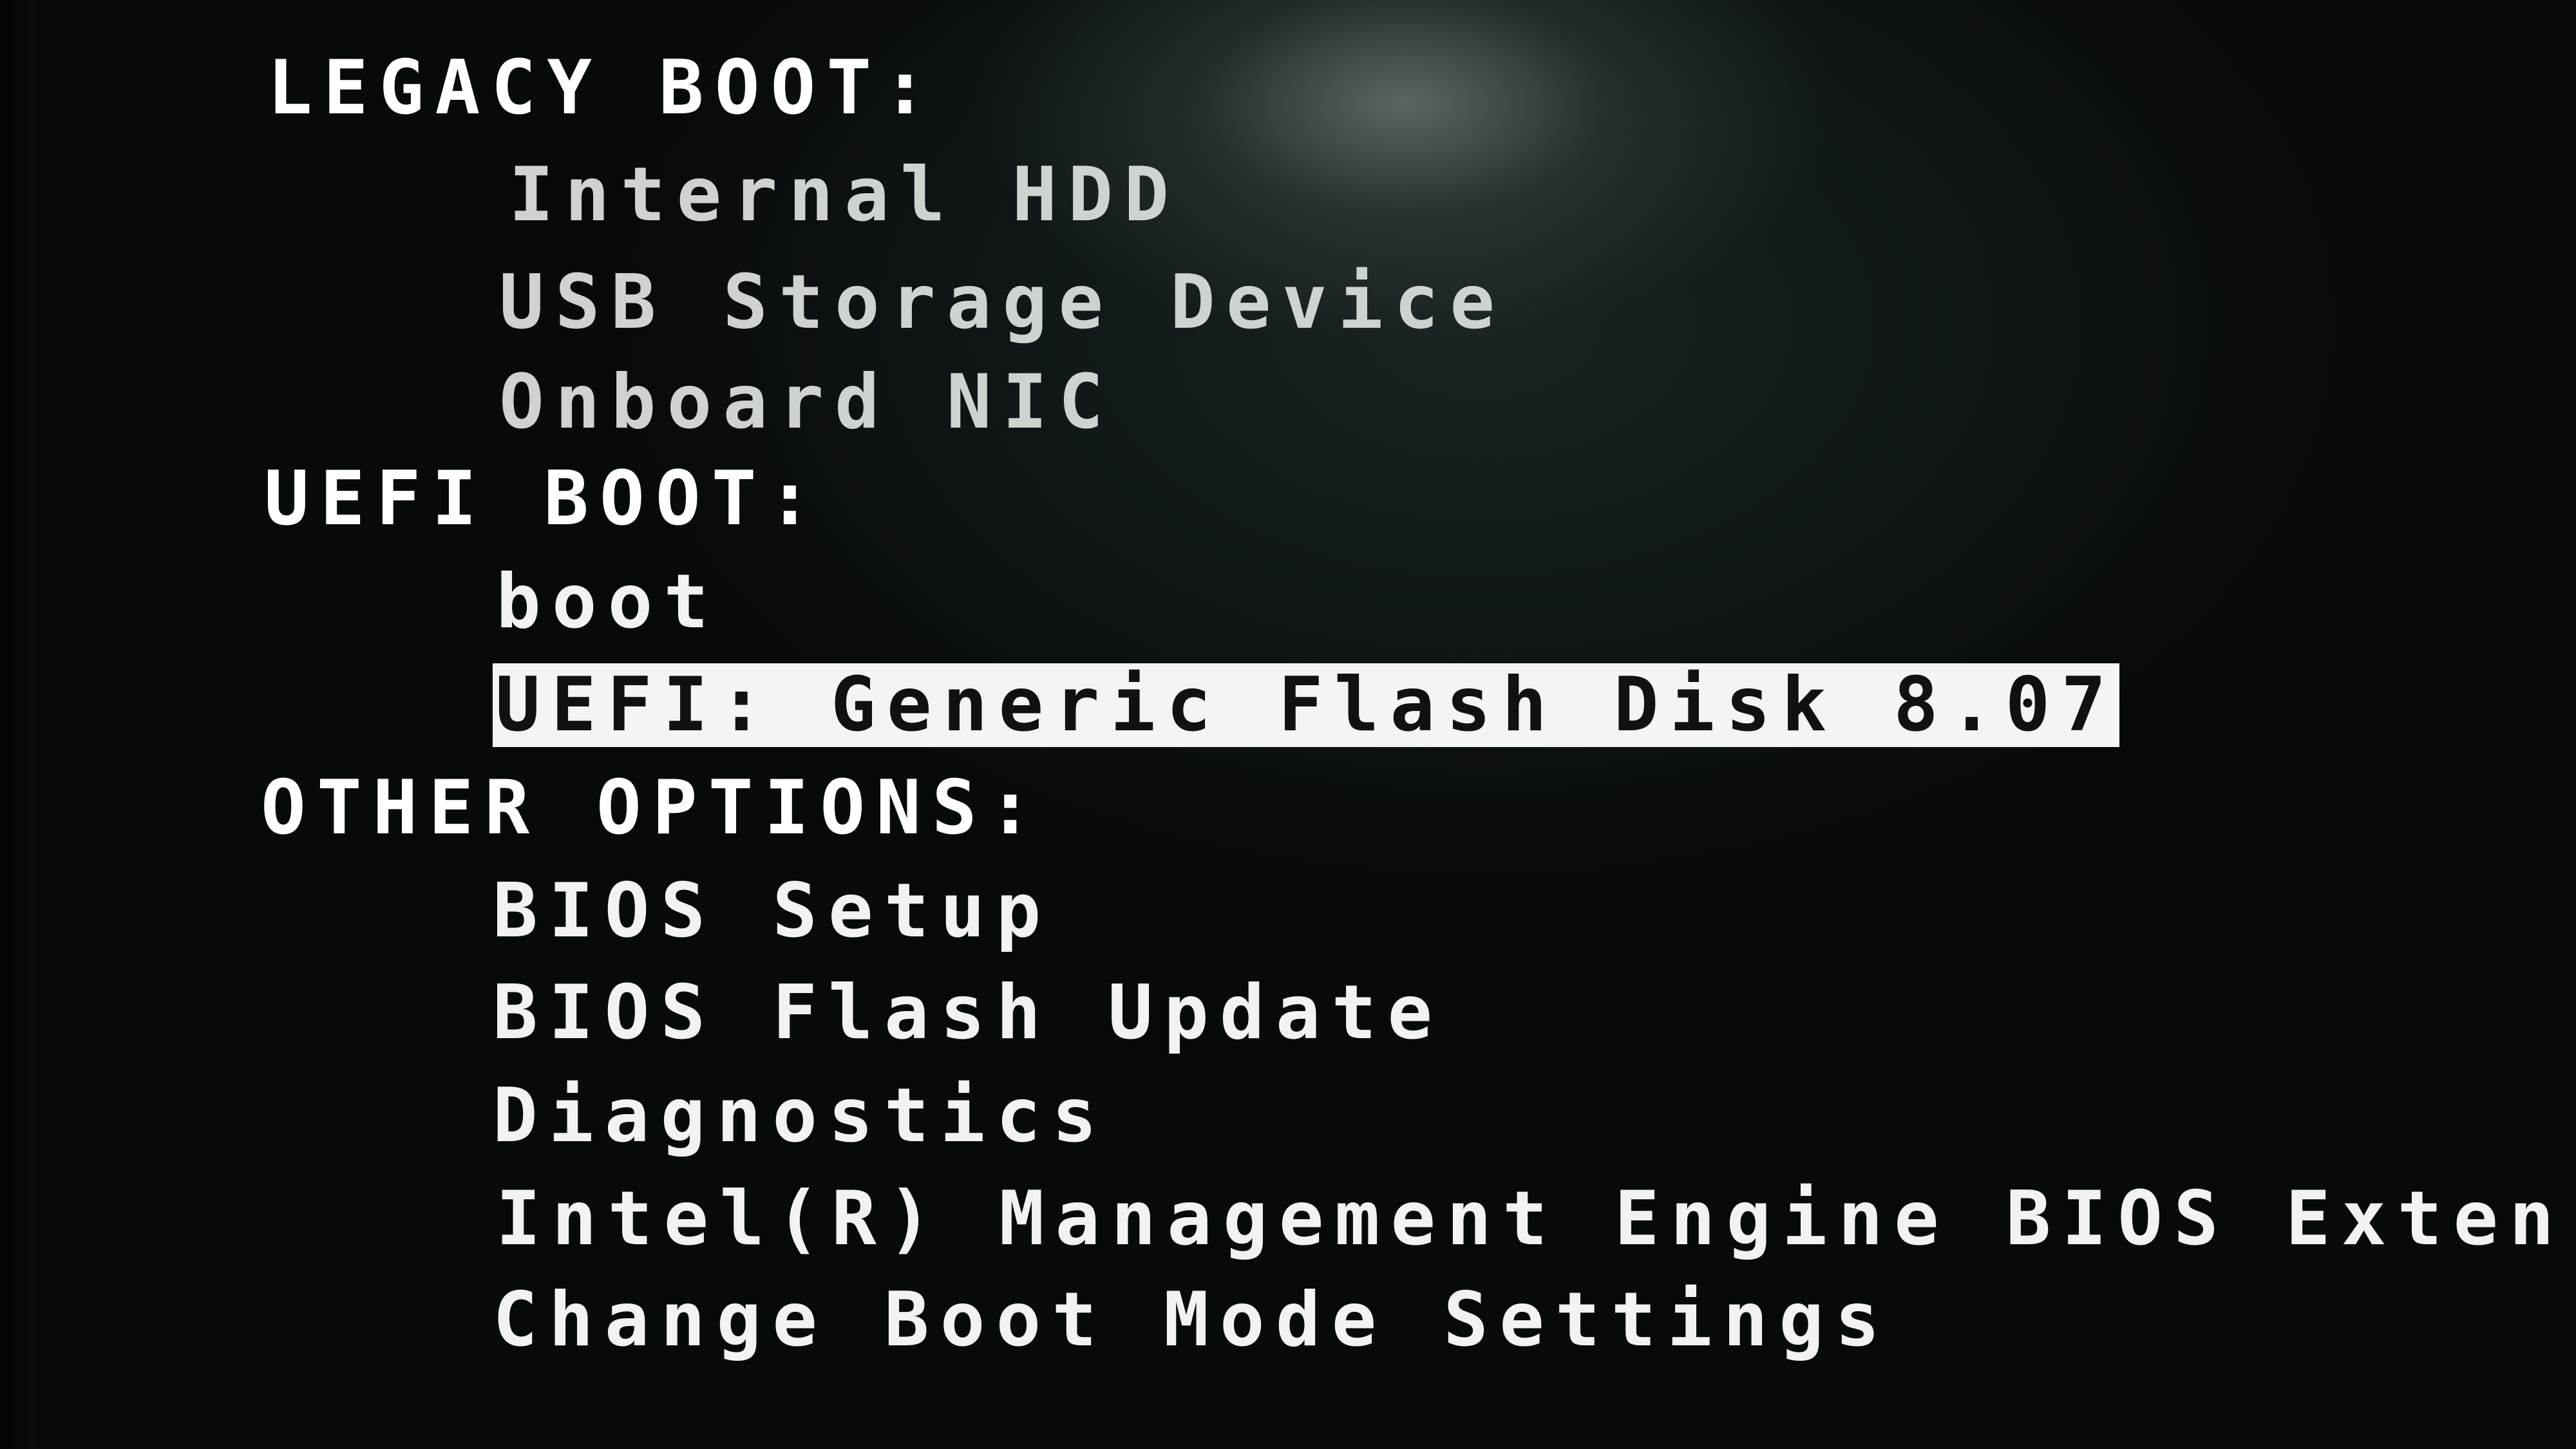 This screenshot has width=2576, height=1449. Describe the element at coordinates (1531, 1219) in the screenshot. I see `option-intel-management-engine-bios-extension: Intel(R) Management Engine BIOS Exten` at that location.